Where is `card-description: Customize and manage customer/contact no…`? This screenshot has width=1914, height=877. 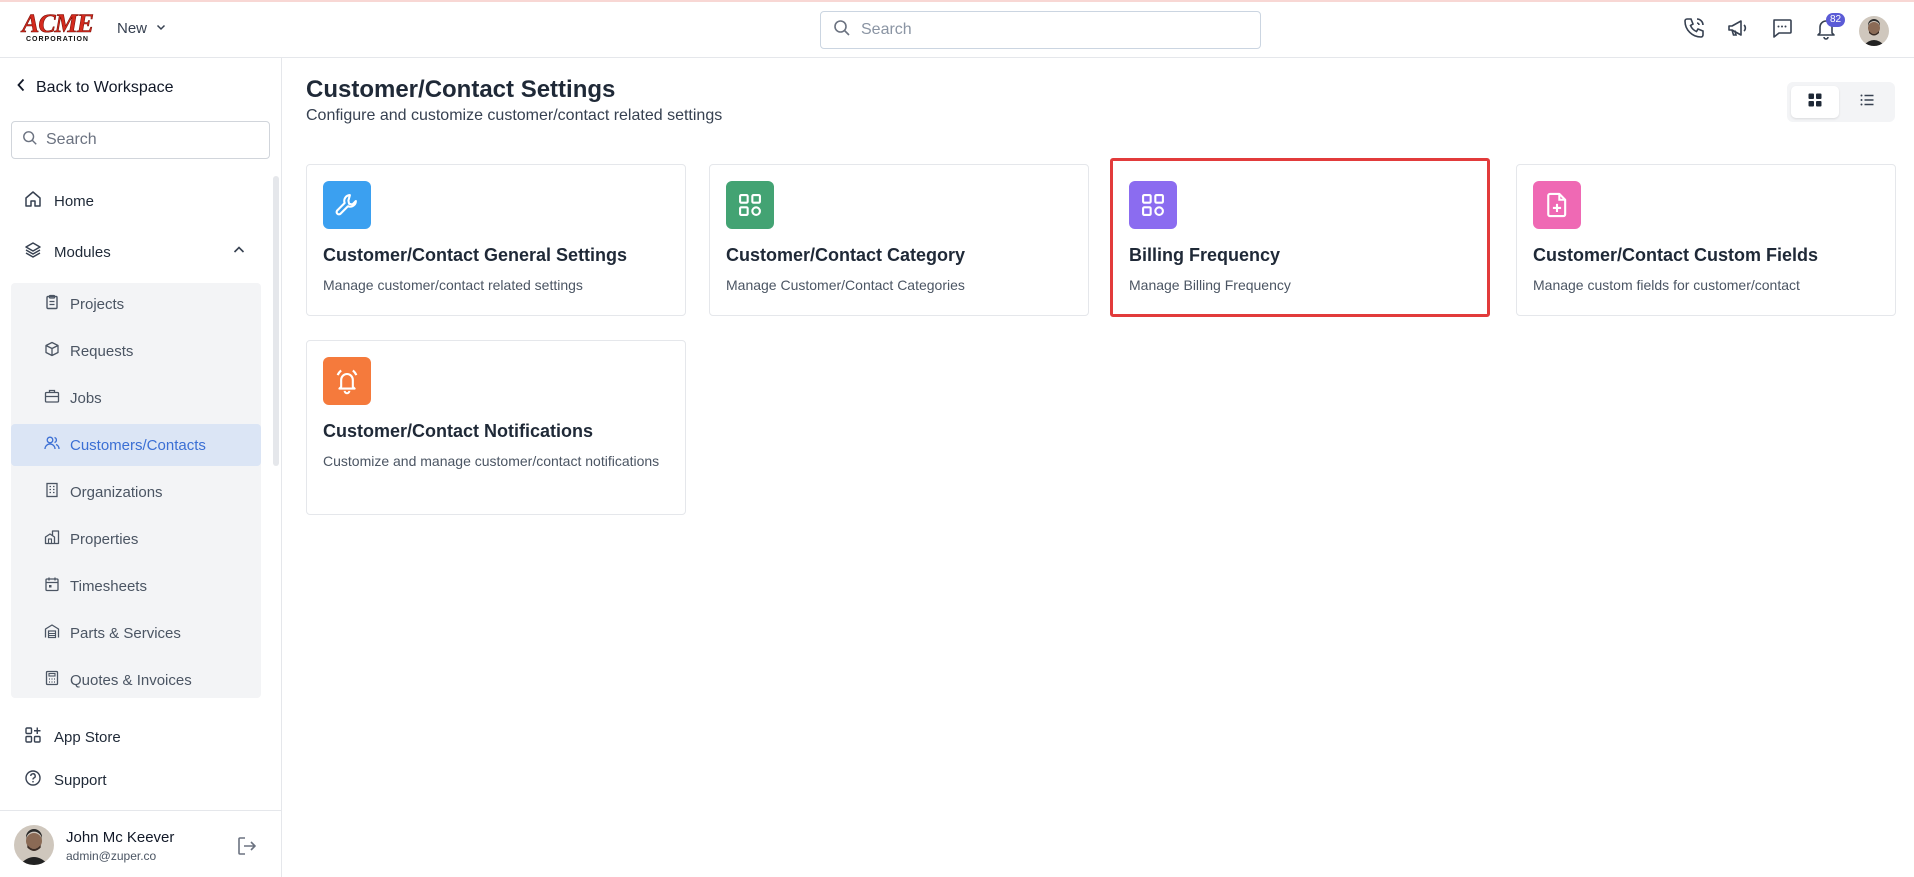
card-description: Customize and manage customer/contact no… is located at coordinates (491, 461).